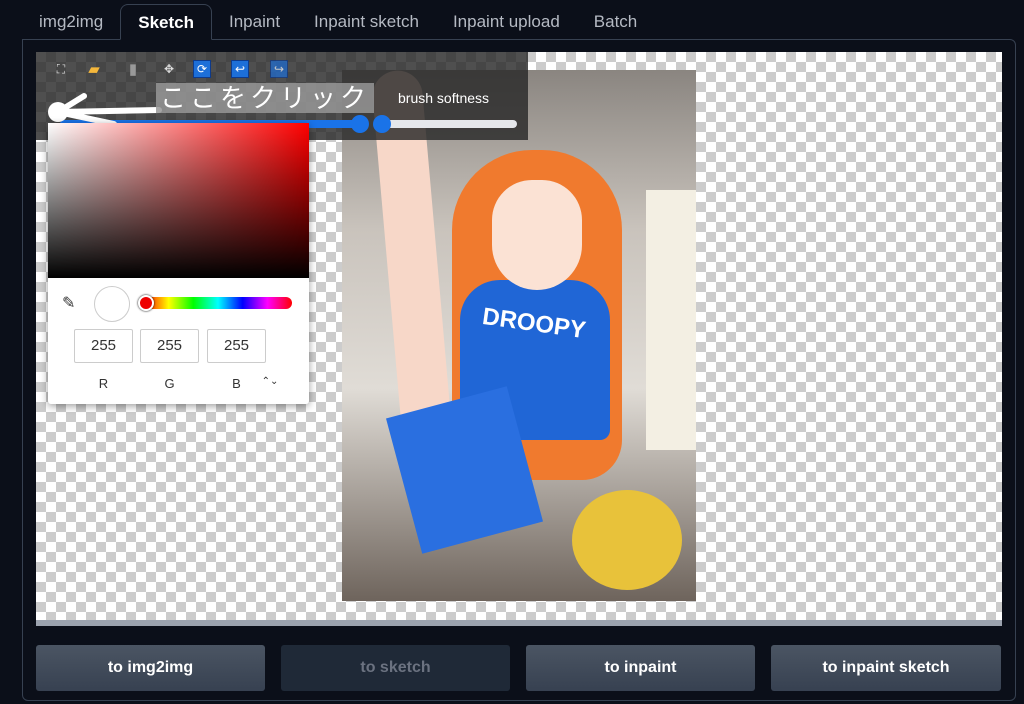  What do you see at coordinates (640, 668) in the screenshot?
I see `to-inpaint-button: to inpaint` at bounding box center [640, 668].